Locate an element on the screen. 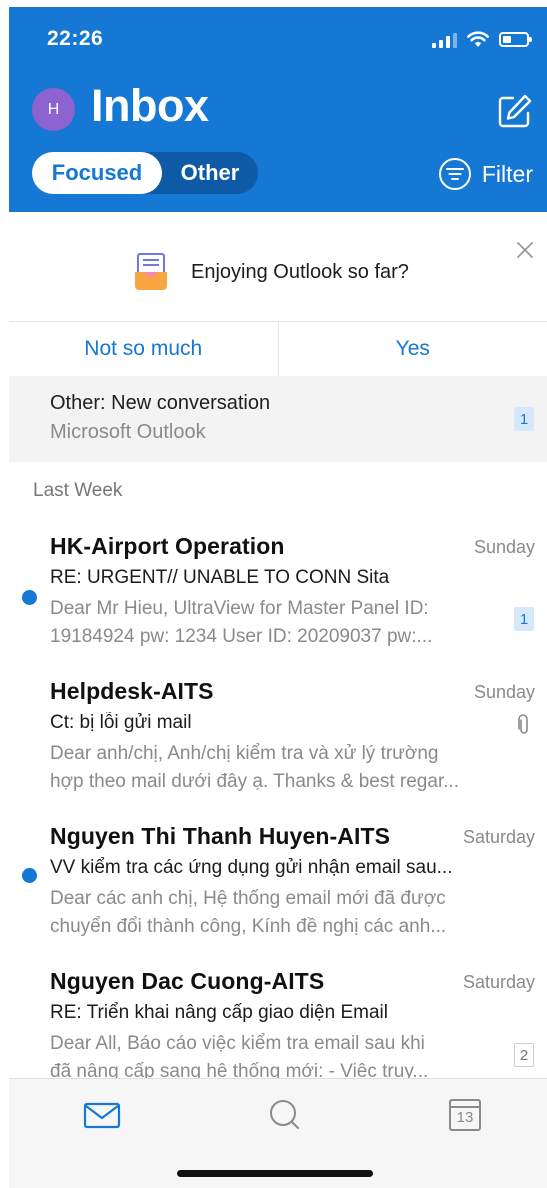  battery-icon is located at coordinates (515, 39).